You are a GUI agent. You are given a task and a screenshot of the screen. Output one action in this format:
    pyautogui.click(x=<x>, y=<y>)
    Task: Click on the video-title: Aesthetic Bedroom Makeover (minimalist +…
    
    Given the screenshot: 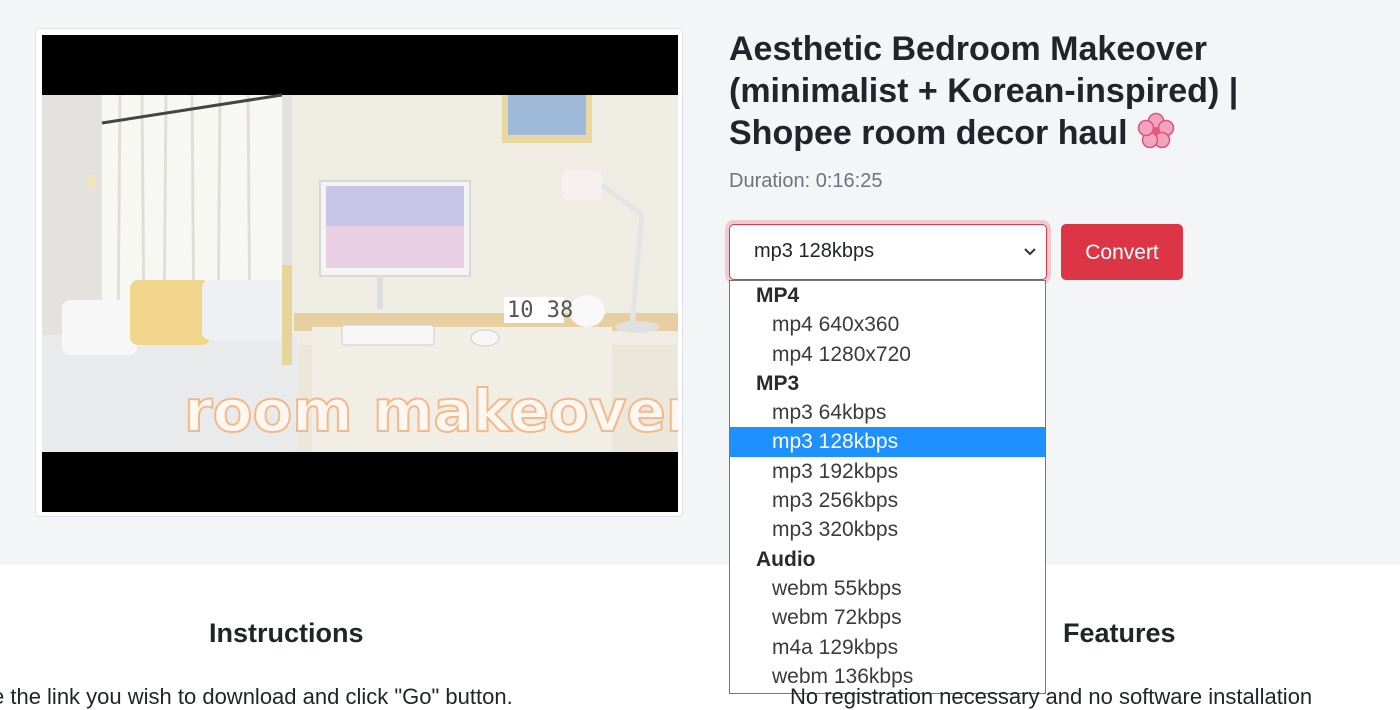 What is the action you would take?
    pyautogui.click(x=1049, y=94)
    